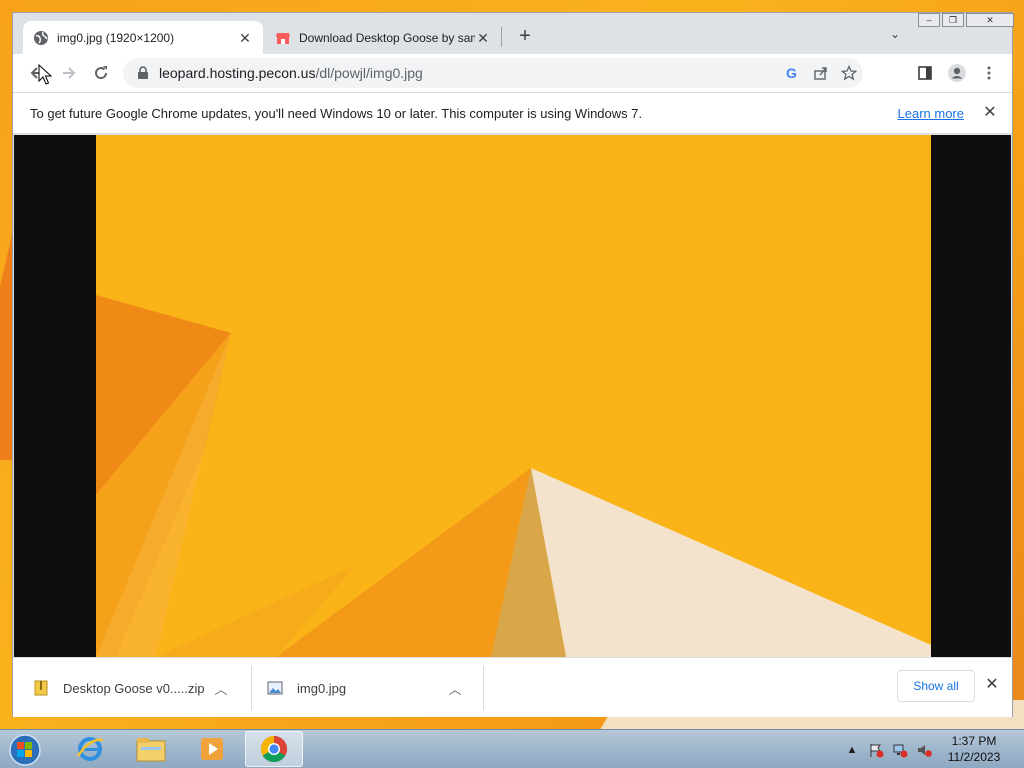 This screenshot has width=1024, height=768. What do you see at coordinates (929, 20) in the screenshot?
I see `minimize-button: –` at bounding box center [929, 20].